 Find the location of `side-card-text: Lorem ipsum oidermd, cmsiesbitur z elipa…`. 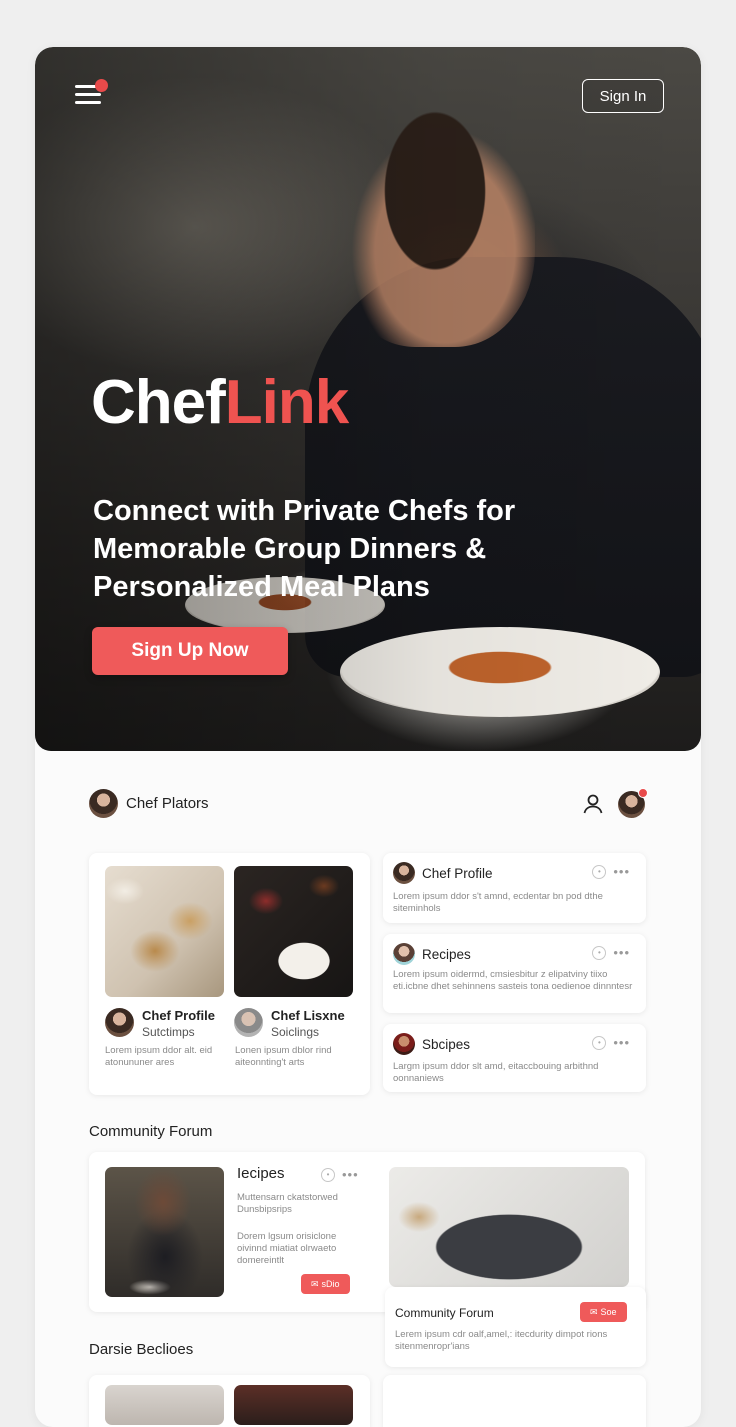

side-card-text: Lorem ipsum oidermd, cmsiesbitur z elipa… is located at coordinates (513, 980).